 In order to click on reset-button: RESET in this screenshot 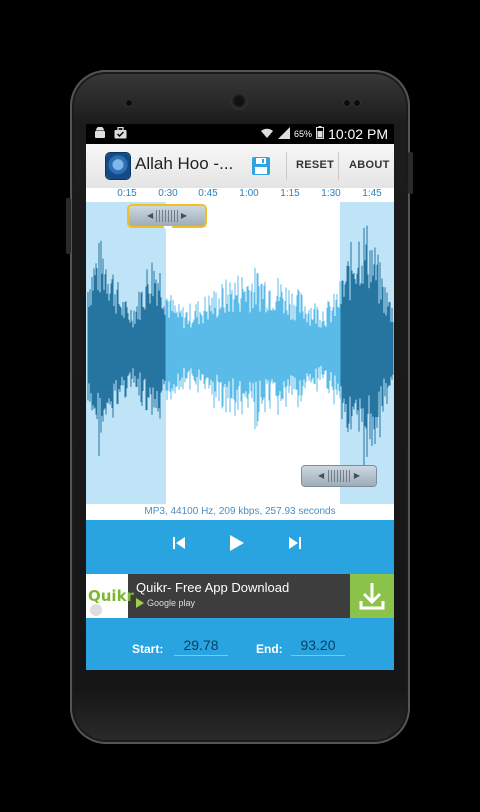, I will do `click(315, 165)`.